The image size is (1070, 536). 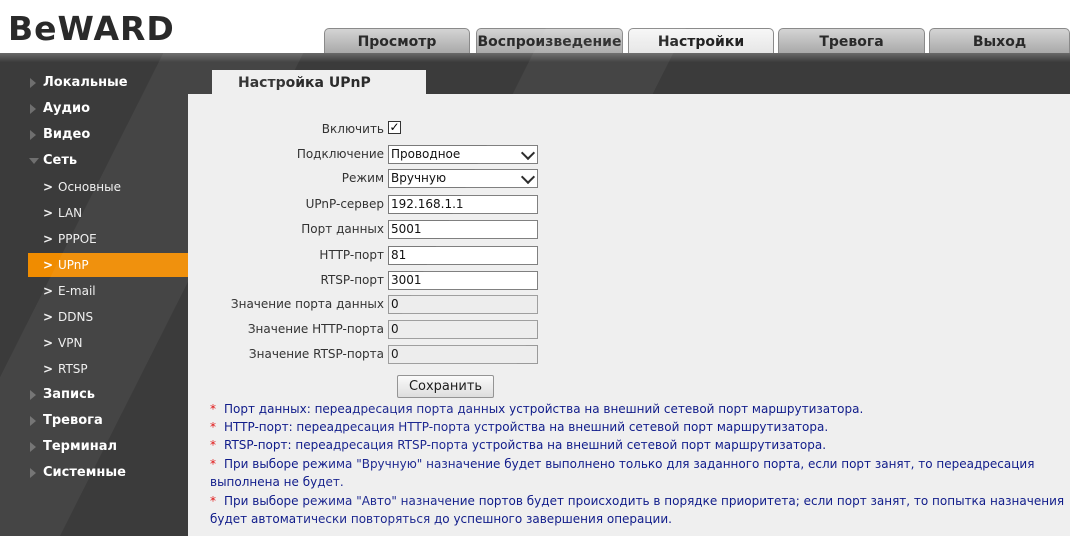 I want to click on mode-select: Вручную, so click(x=463, y=178).